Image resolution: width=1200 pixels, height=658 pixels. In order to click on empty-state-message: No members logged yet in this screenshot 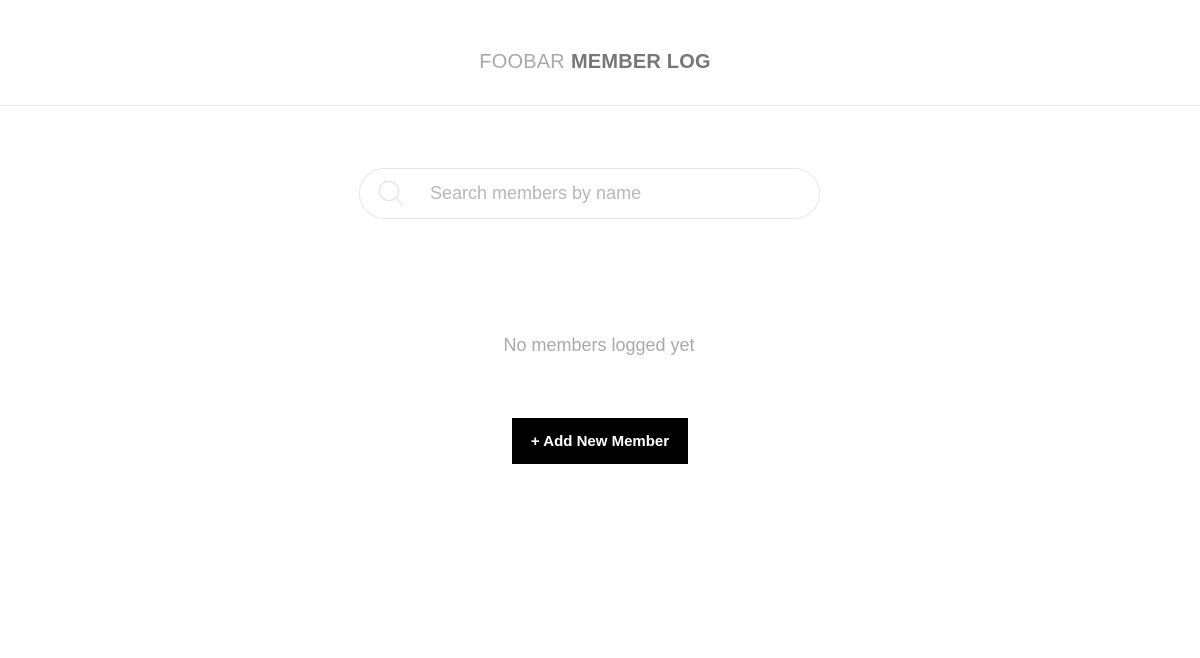, I will do `click(599, 345)`.